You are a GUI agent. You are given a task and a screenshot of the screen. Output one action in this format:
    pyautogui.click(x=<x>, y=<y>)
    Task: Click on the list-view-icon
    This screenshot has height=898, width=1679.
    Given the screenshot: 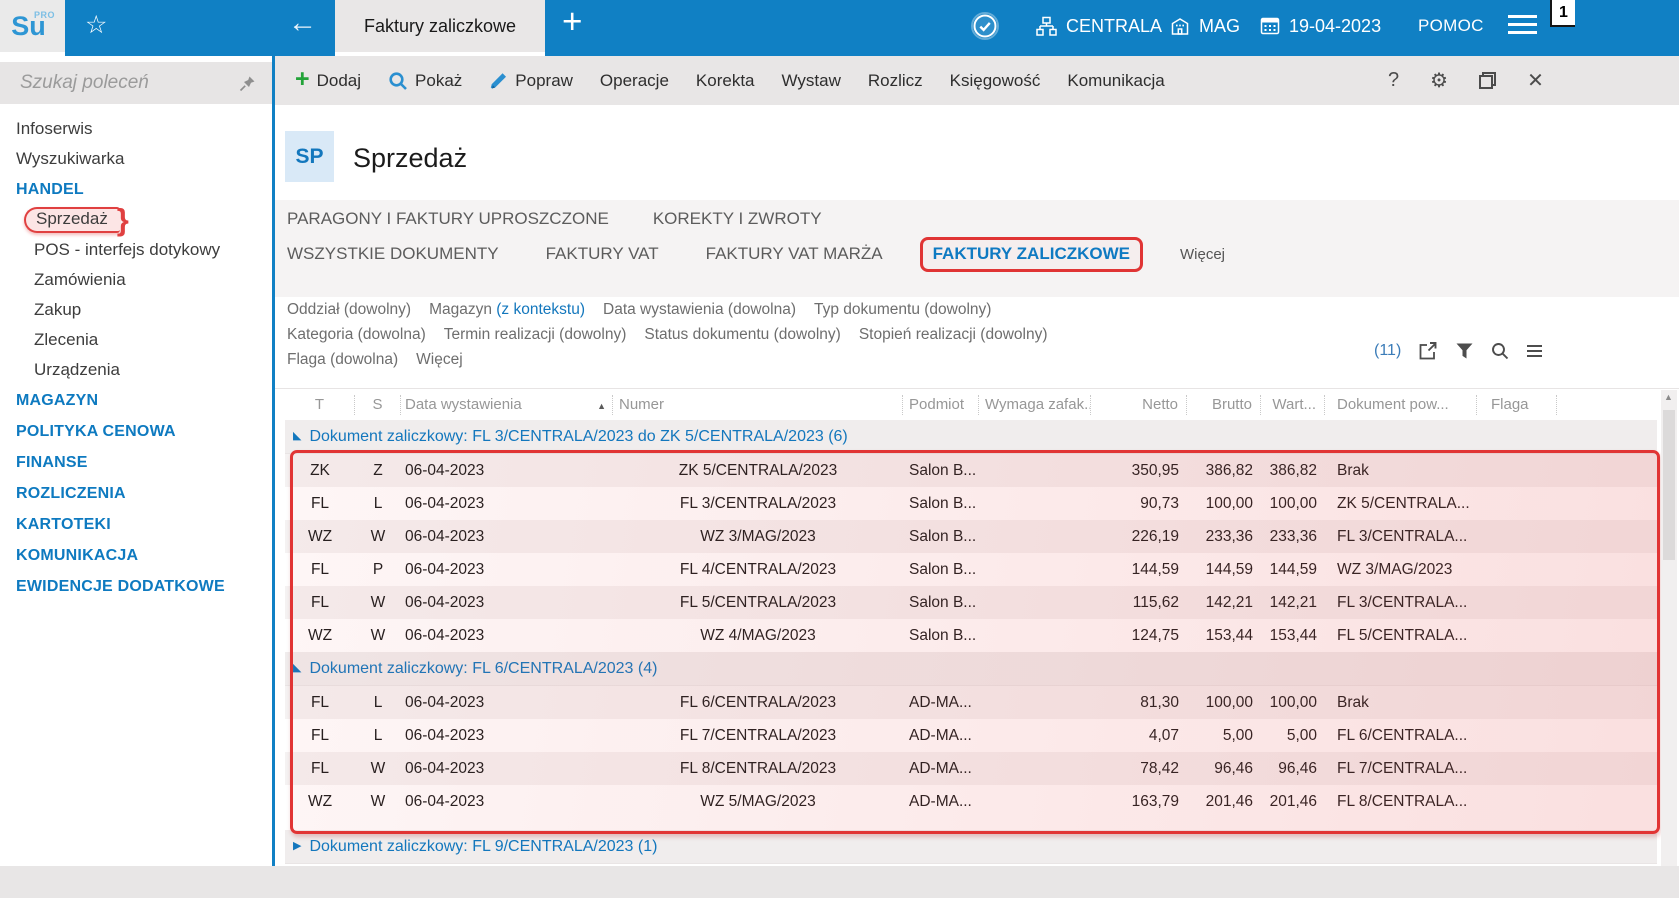 What is the action you would take?
    pyautogui.click(x=1535, y=351)
    